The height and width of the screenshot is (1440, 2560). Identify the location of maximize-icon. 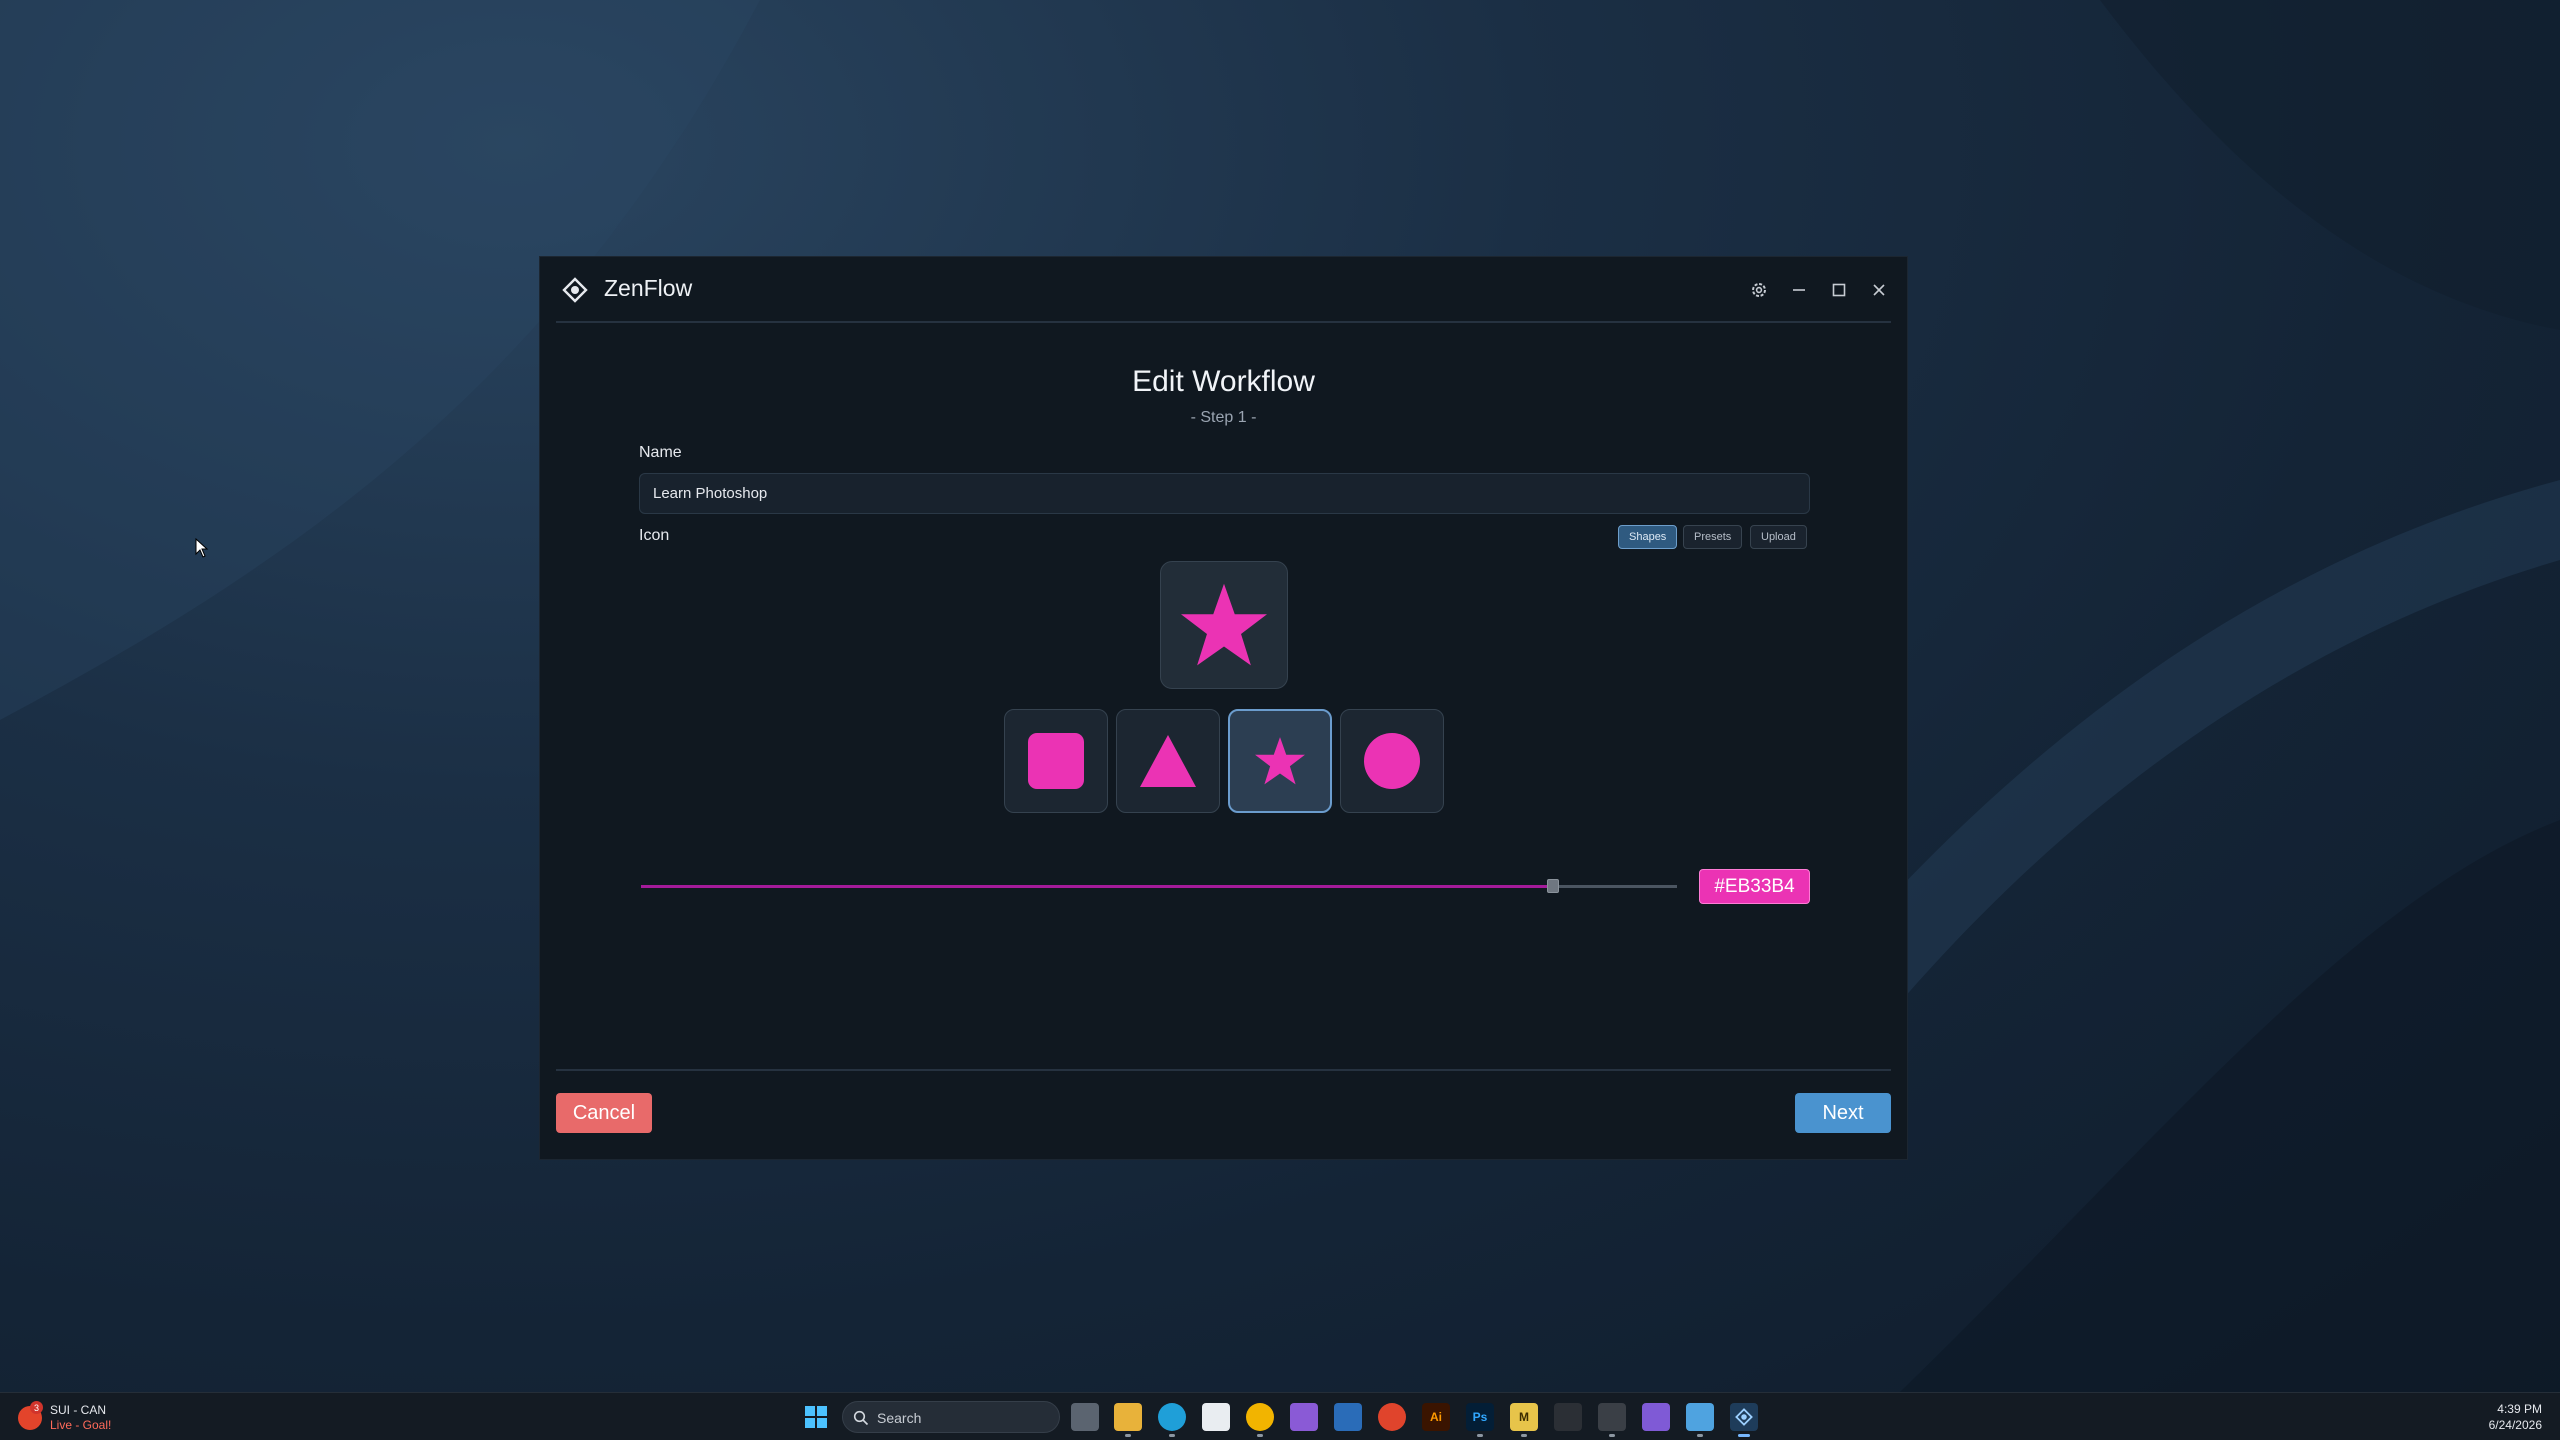
(1839, 290).